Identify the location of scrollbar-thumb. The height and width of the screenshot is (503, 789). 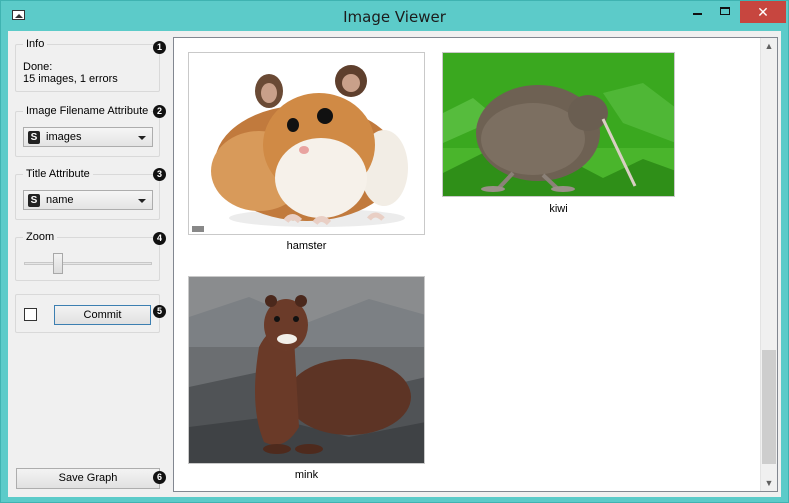
(769, 407).